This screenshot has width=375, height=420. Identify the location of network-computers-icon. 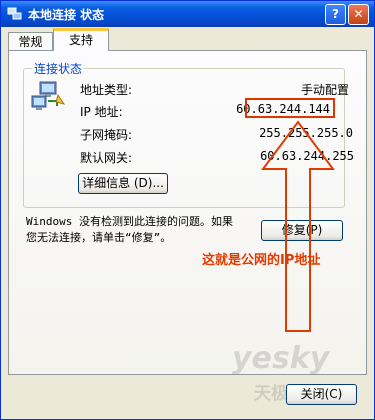
(48, 95).